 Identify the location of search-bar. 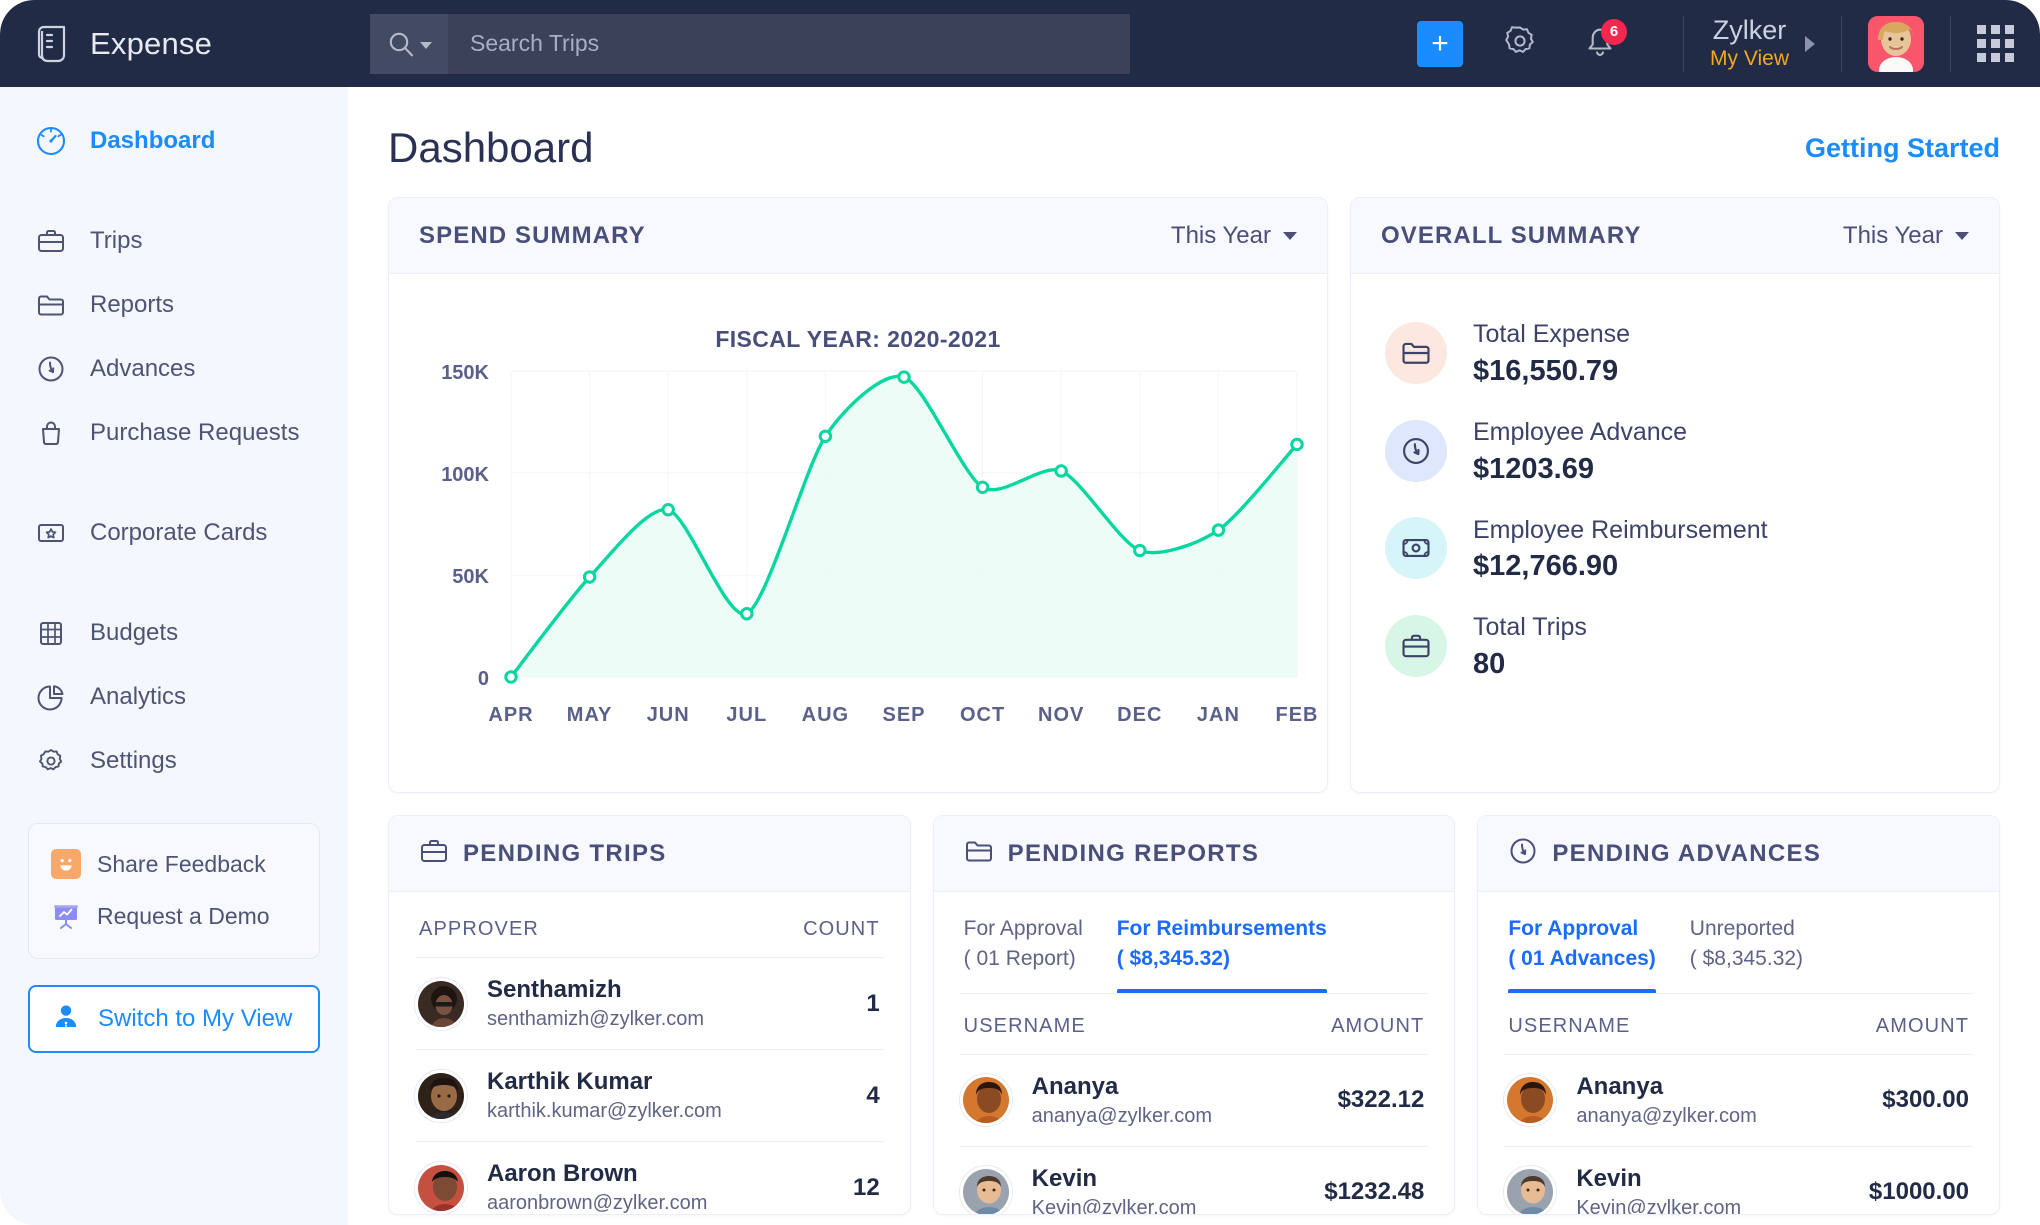
(750, 43).